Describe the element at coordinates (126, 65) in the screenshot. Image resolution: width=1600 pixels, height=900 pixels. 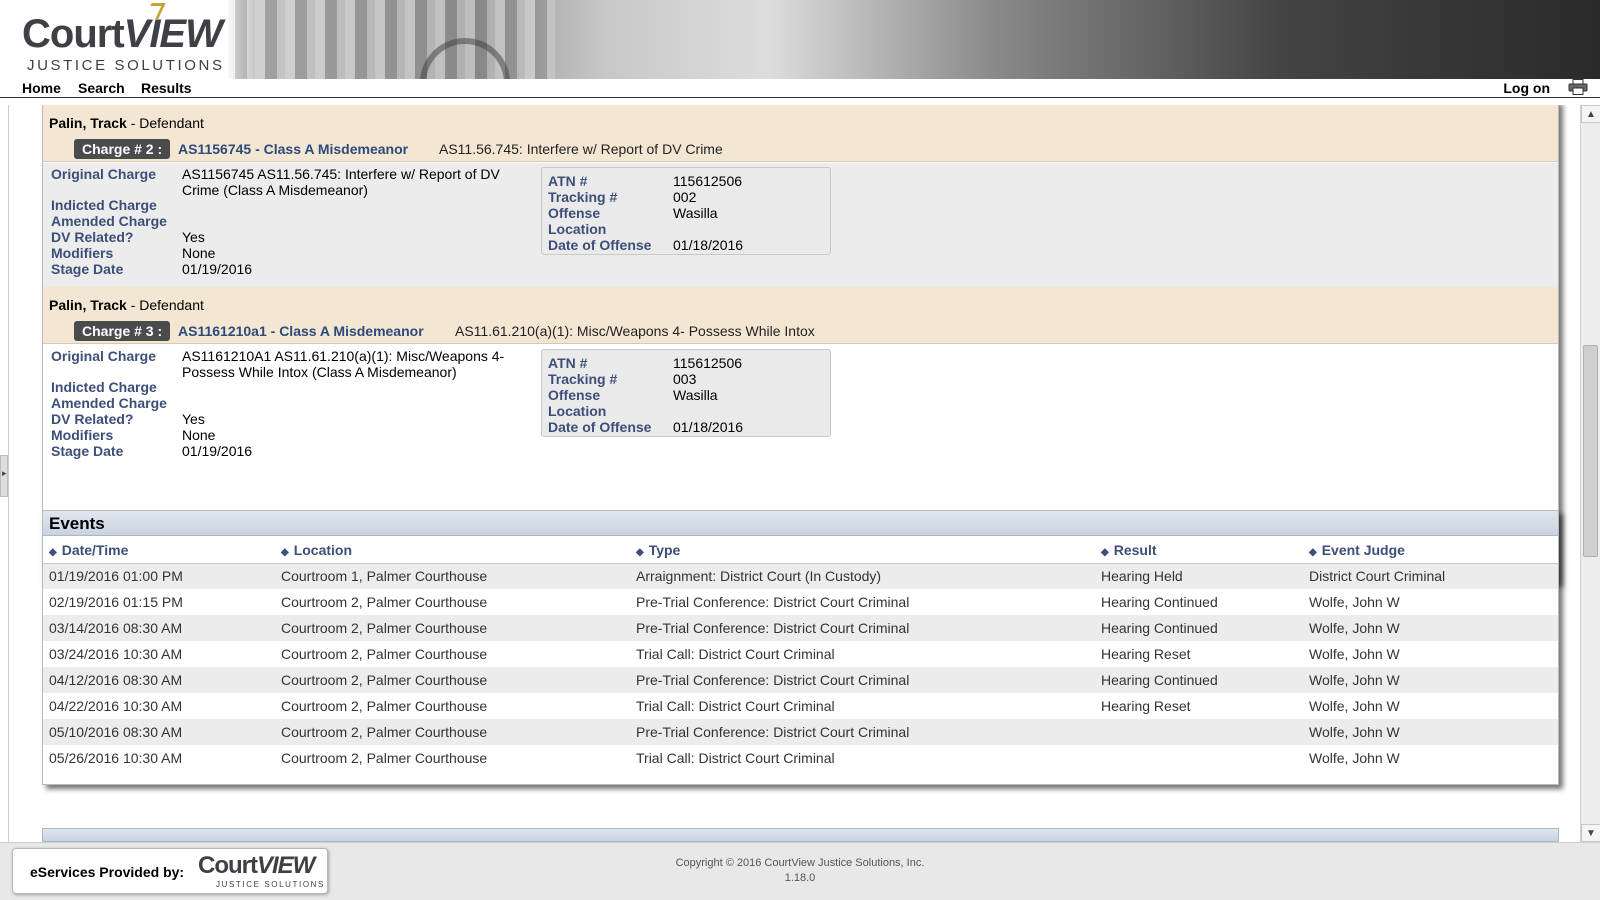
I see `logo-tagline: JUSTICE SOLUTIONS` at that location.